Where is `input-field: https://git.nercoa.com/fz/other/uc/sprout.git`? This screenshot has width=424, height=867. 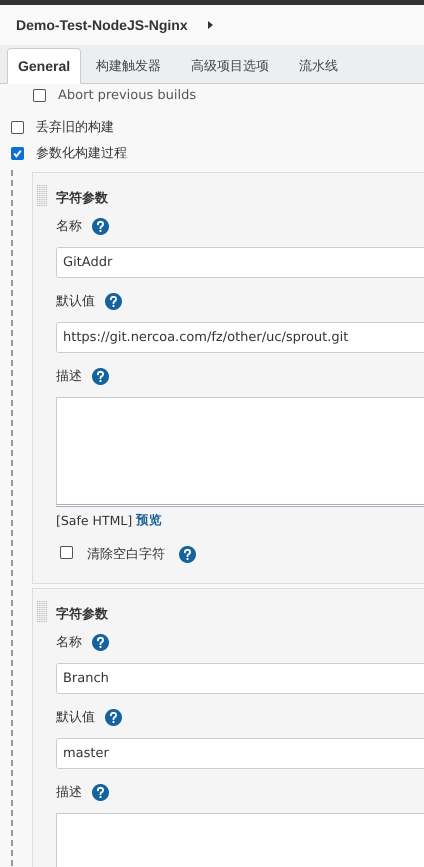
input-field: https://git.nercoa.com/fz/other/uc/sprout.git is located at coordinates (240, 337).